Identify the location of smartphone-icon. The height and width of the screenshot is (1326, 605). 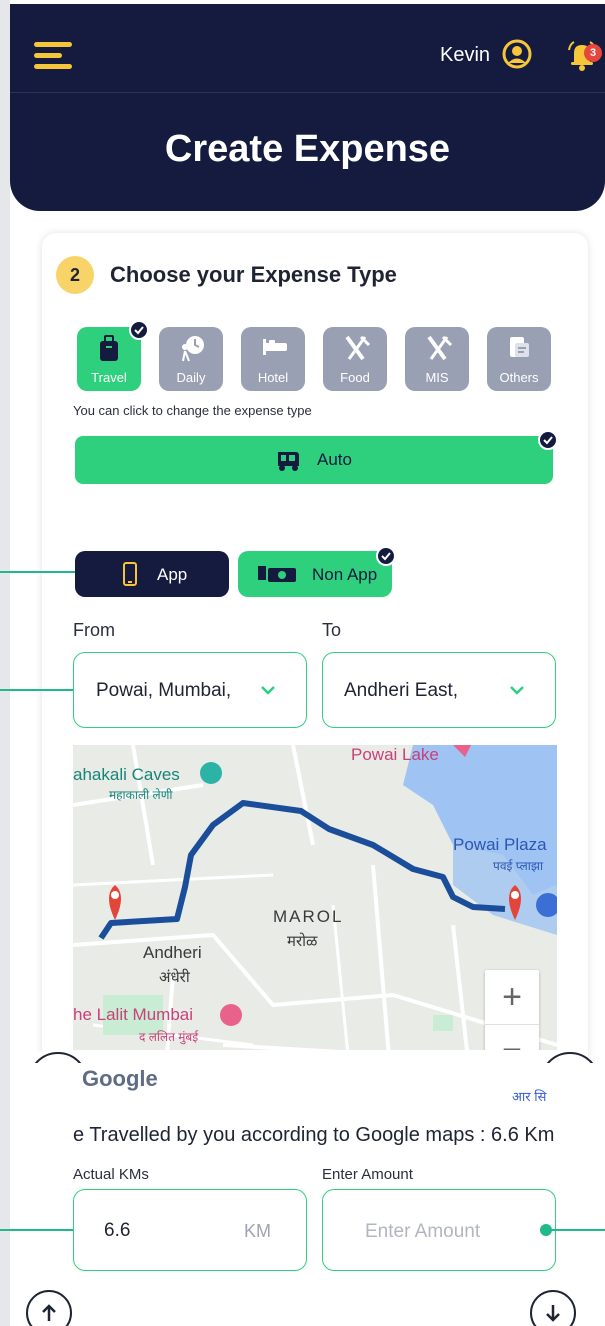
(130, 574).